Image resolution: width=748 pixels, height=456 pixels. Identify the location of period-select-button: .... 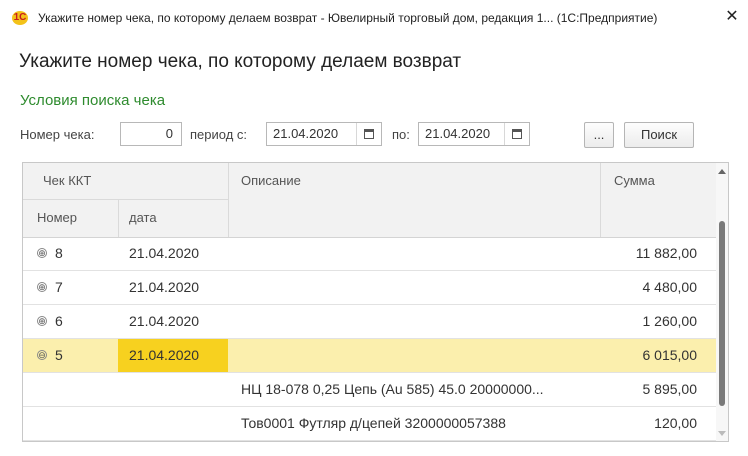
(599, 135).